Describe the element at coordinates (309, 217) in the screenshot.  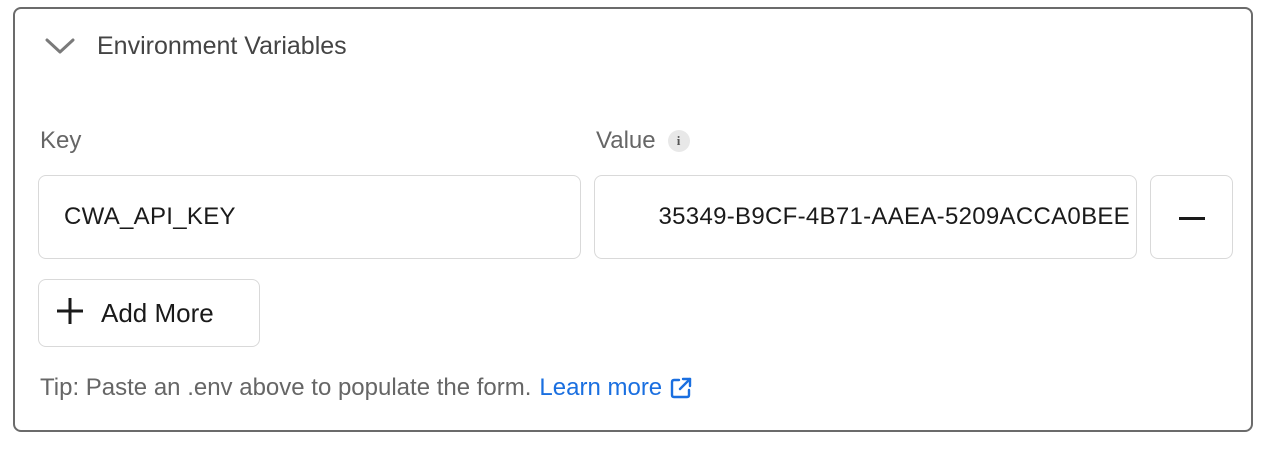
I see `key-input: CWA_API_KEY` at that location.